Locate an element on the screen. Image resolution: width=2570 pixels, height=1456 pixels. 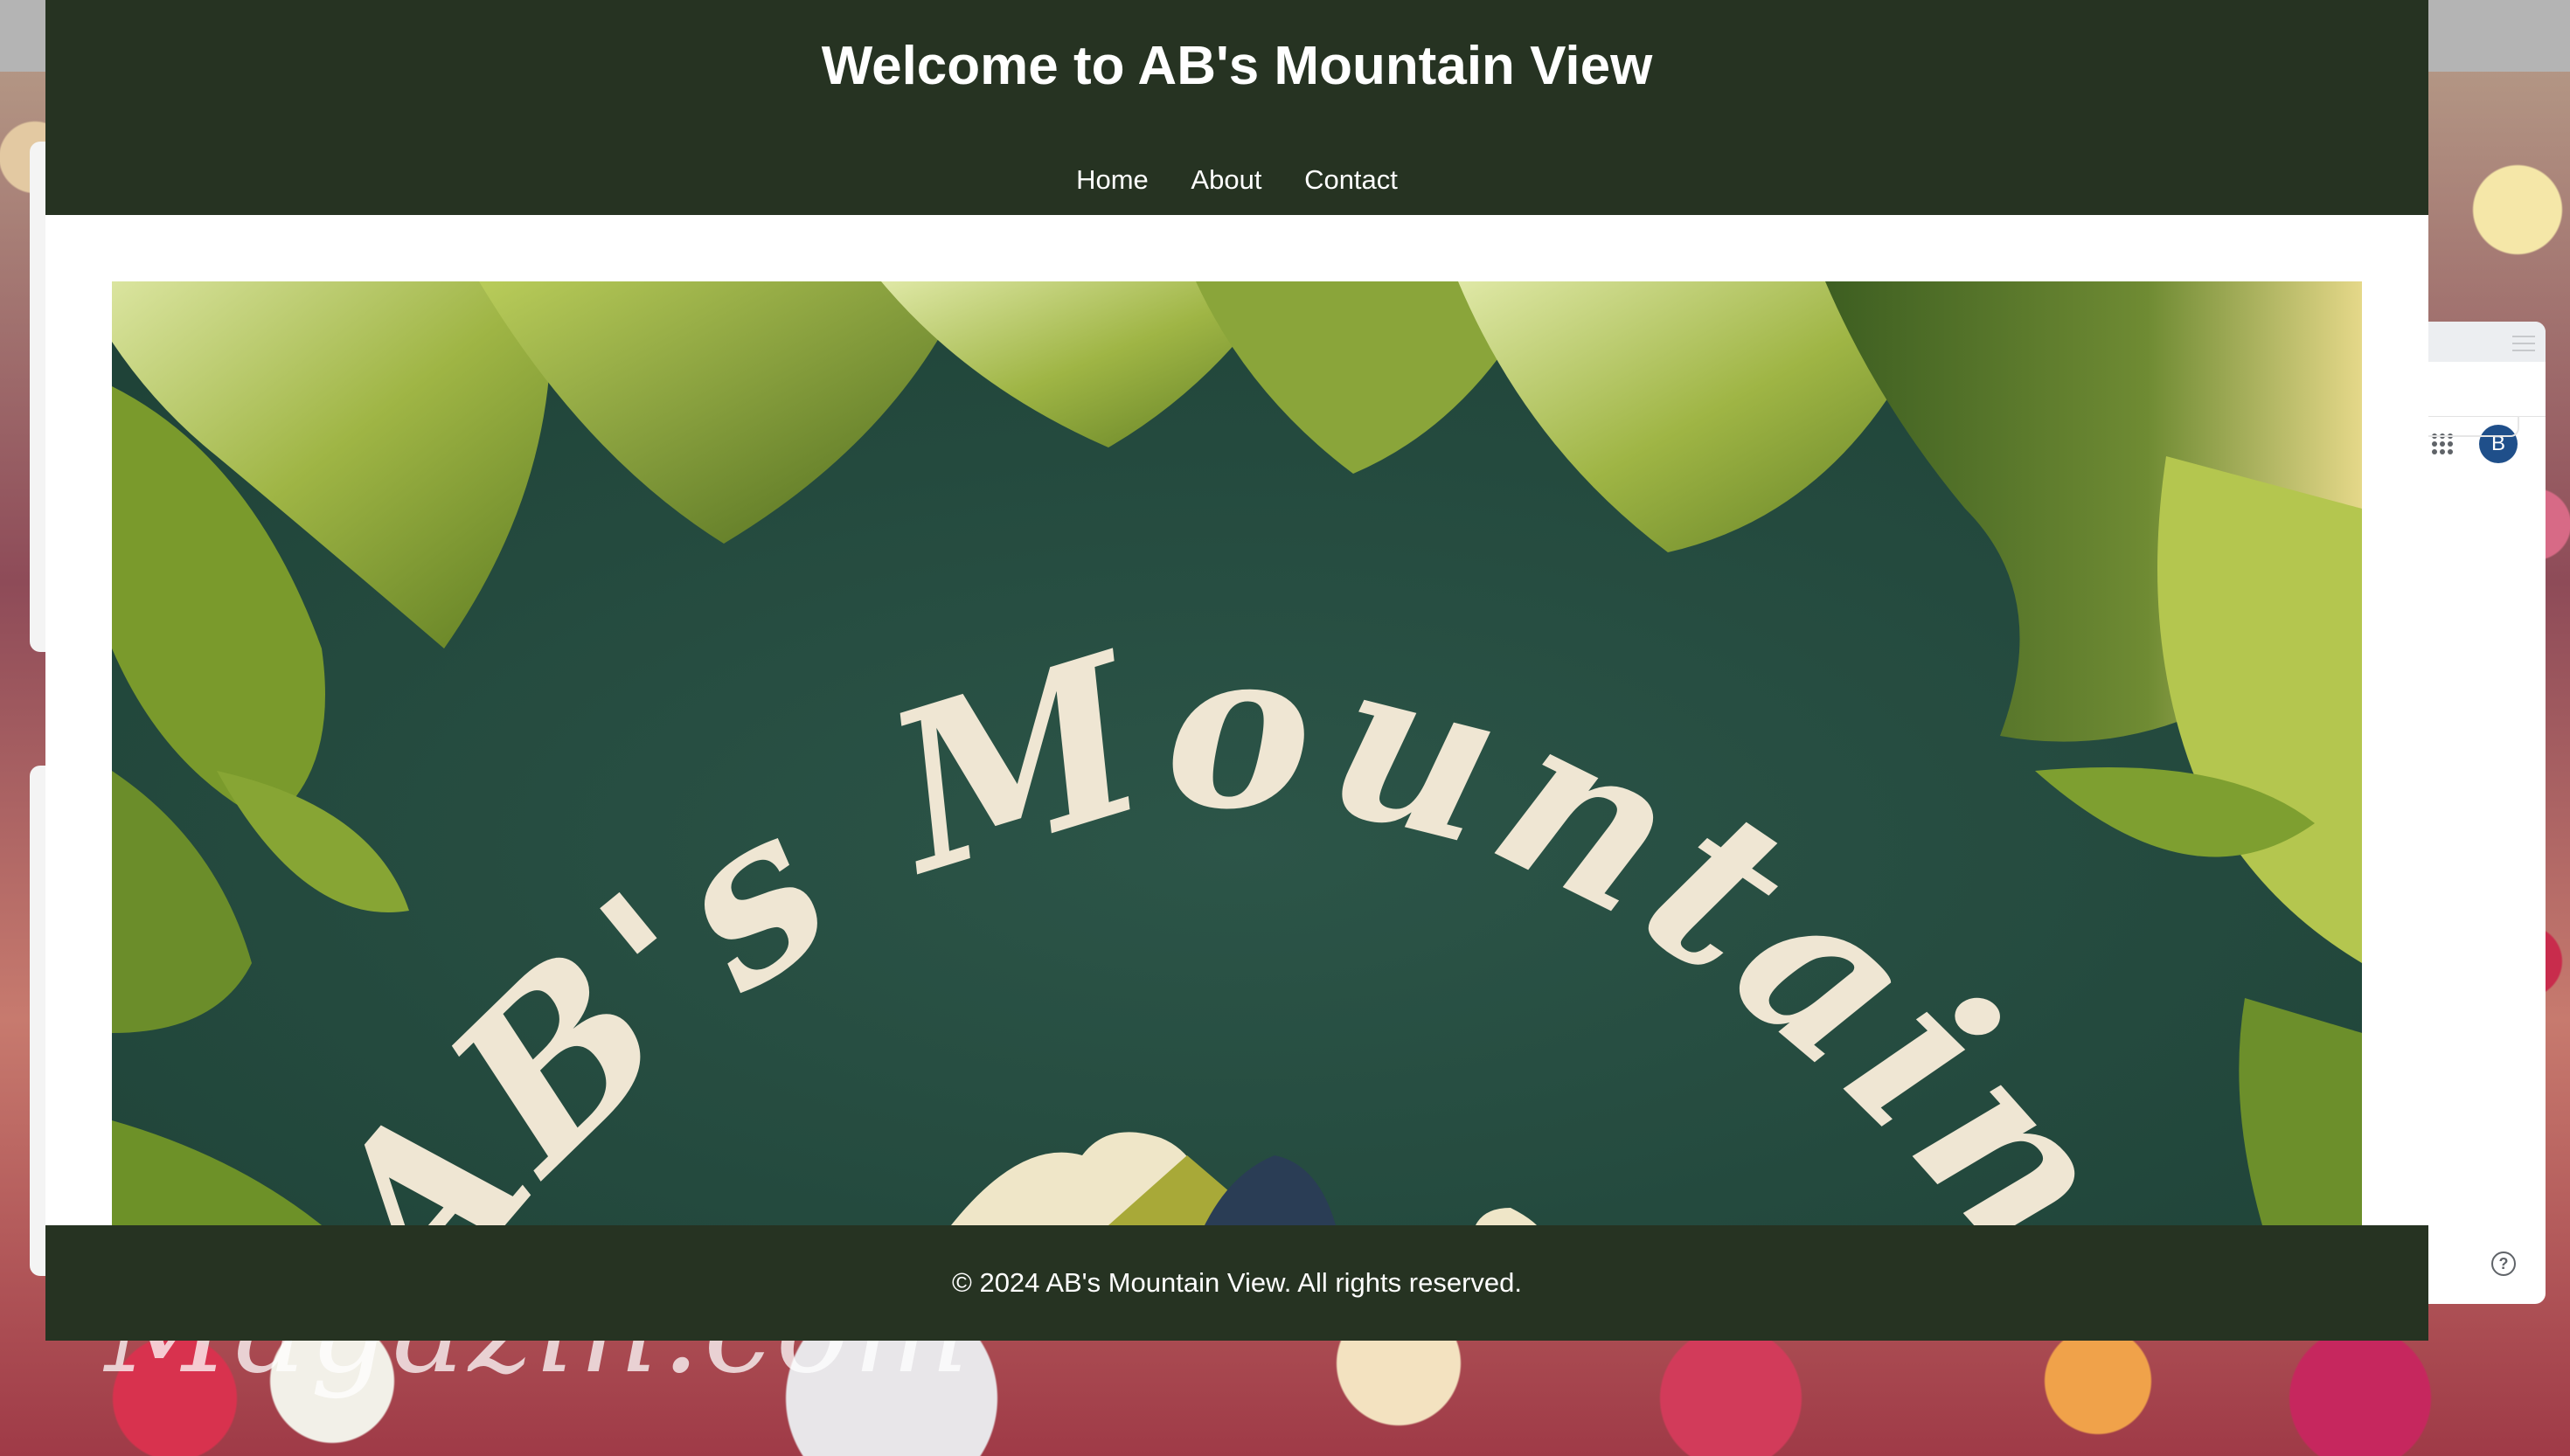
nav-link-contact: Contact is located at coordinates (1351, 179).